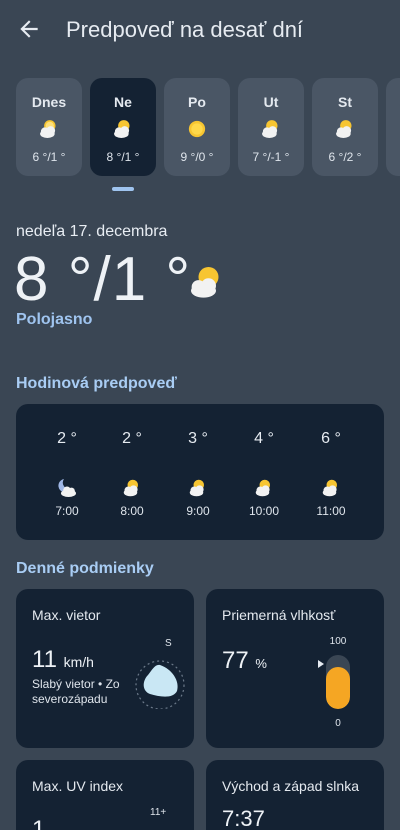  I want to click on humidity-gauge, so click(338, 682).